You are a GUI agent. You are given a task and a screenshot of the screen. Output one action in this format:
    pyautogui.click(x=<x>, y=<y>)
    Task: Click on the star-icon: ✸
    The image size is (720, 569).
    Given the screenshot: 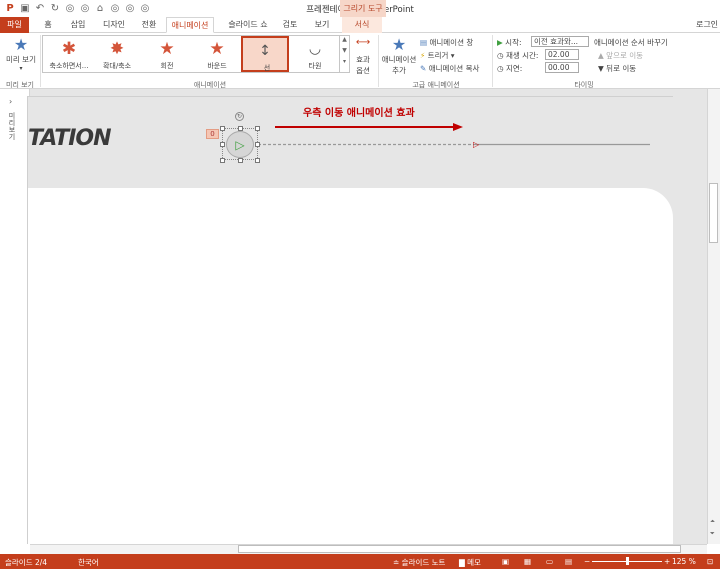 What is the action you would take?
    pyautogui.click(x=117, y=49)
    